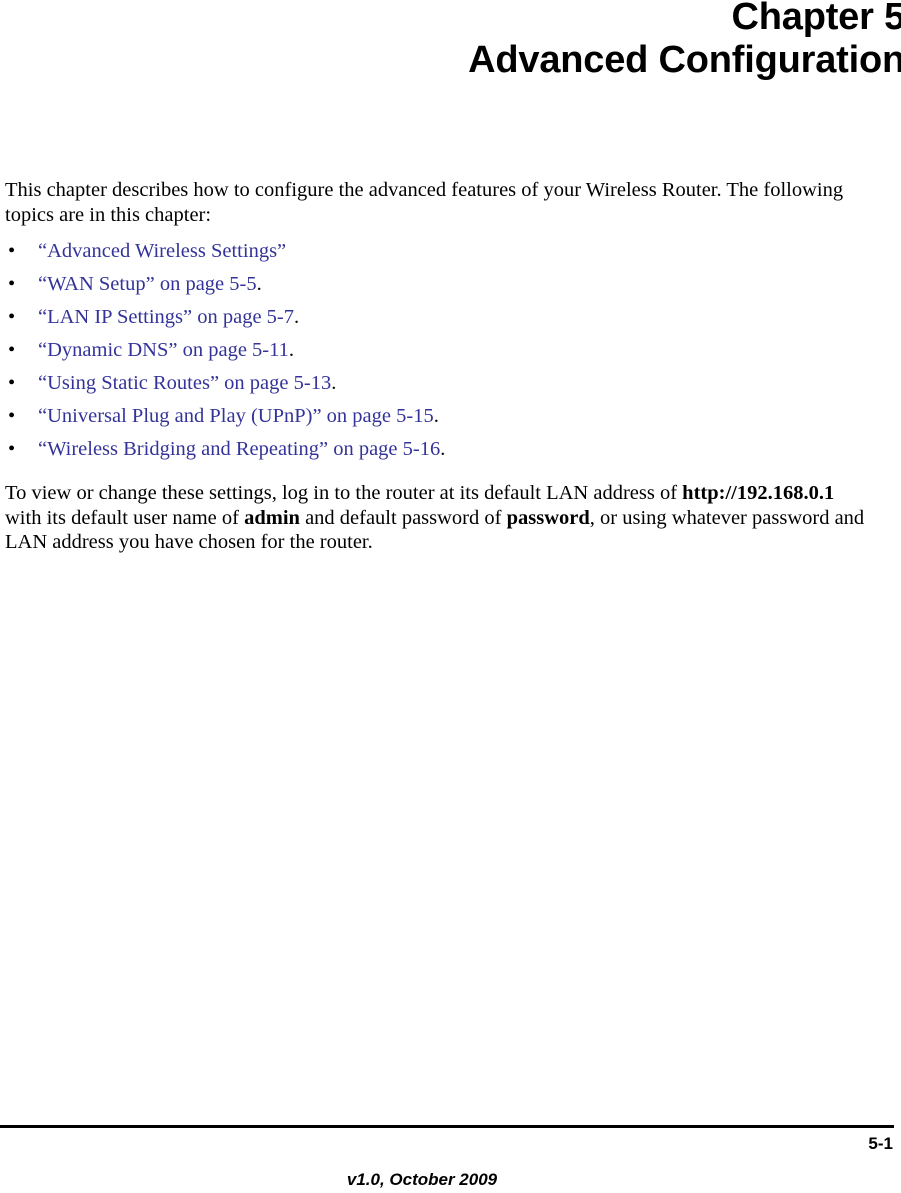  I want to click on default-username: admin, so click(272, 517).